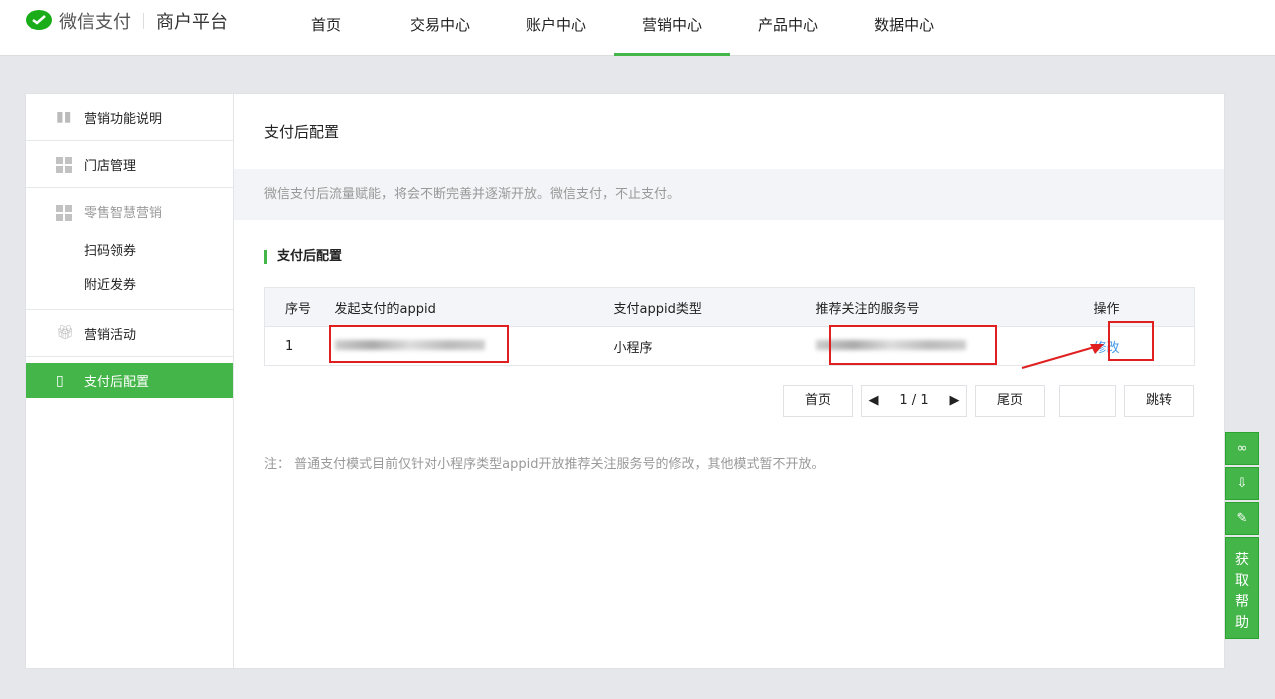  Describe the element at coordinates (39, 20) in the screenshot. I see `wechat-pay-logo-icon` at that location.